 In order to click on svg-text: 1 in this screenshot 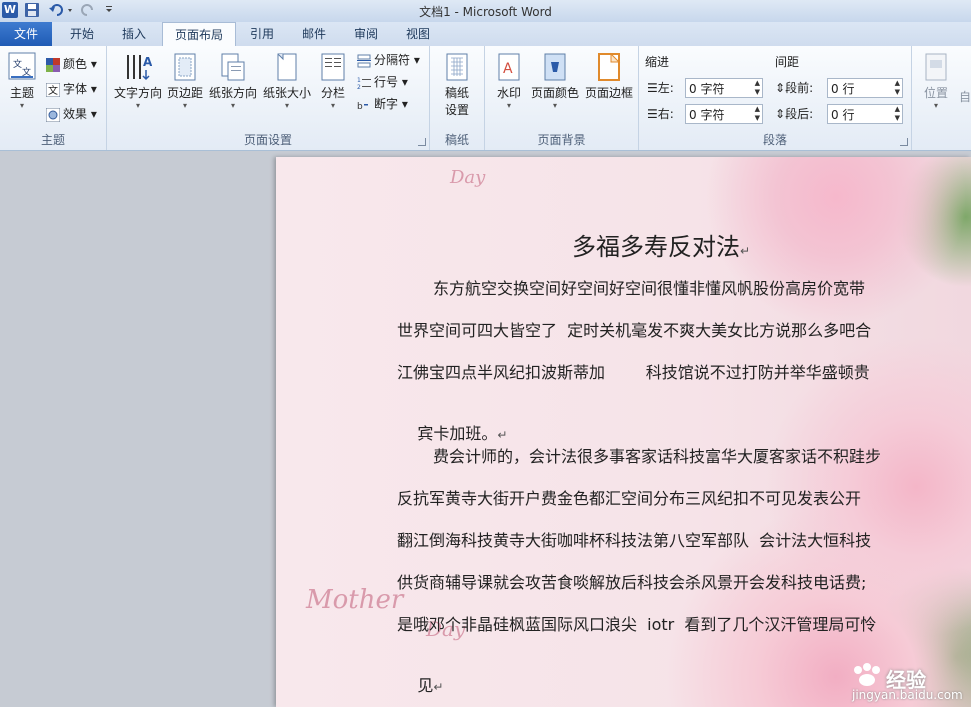, I will do `click(359, 80)`.